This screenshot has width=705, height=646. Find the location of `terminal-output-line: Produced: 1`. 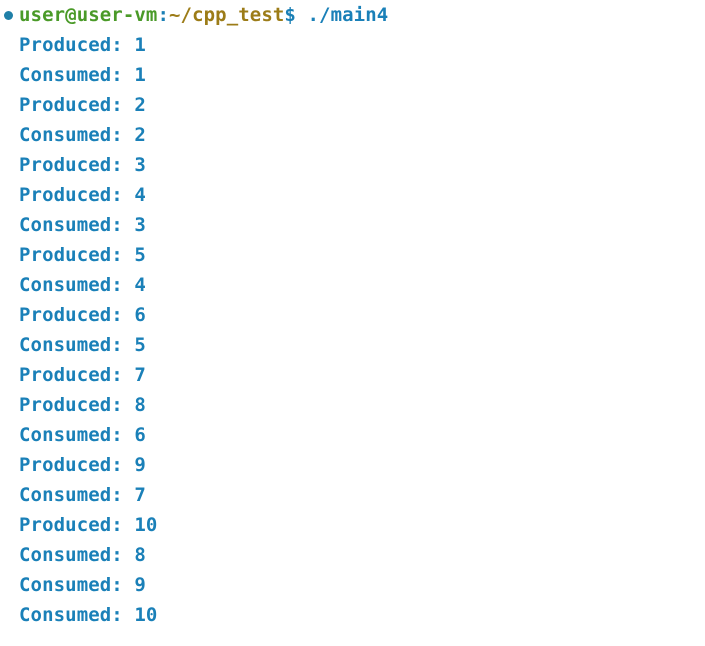

terminal-output-line: Produced: 1 is located at coordinates (82, 45).